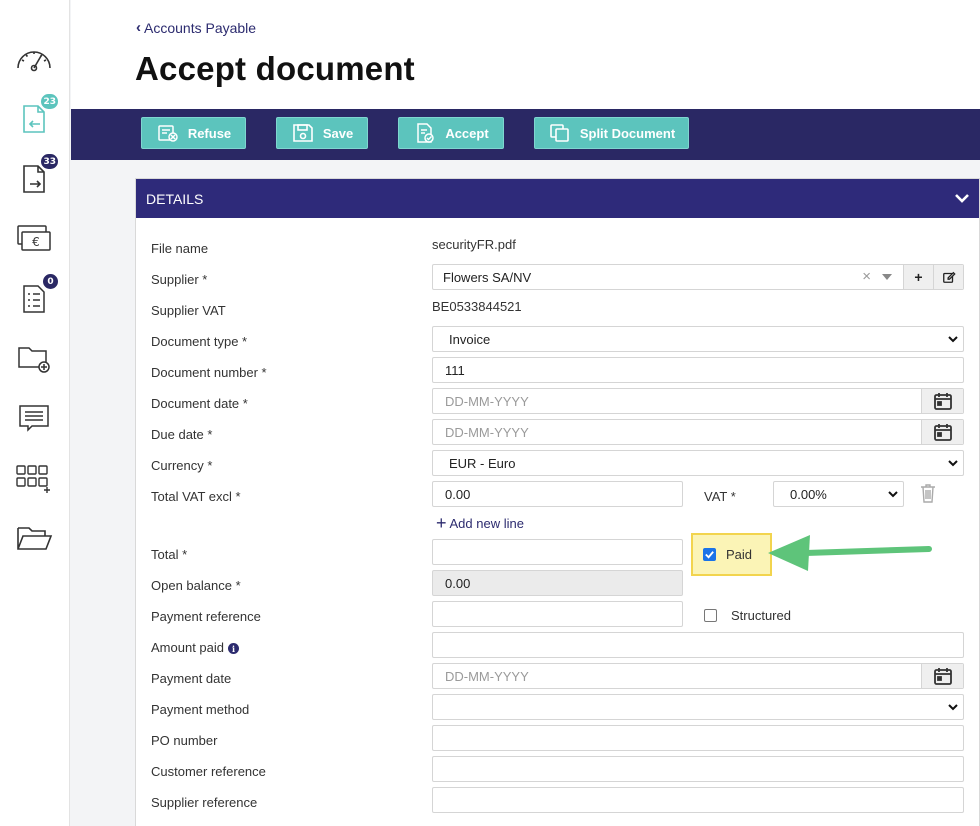 Image resolution: width=980 pixels, height=826 pixels. What do you see at coordinates (206, 616) in the screenshot?
I see `payment-reference-label: Payment reference` at bounding box center [206, 616].